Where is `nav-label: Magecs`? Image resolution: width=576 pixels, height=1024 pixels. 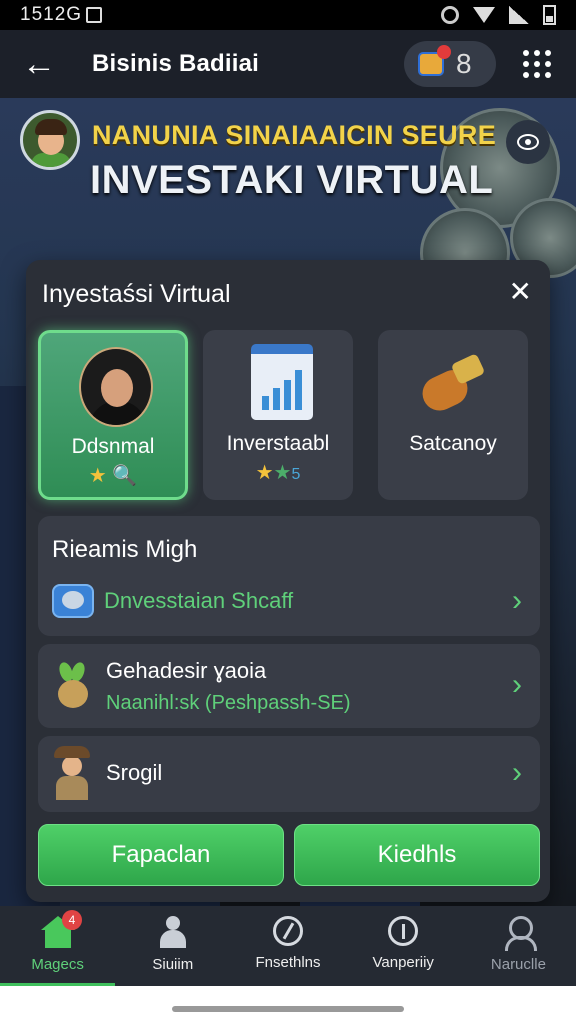
nav-label: Magecs is located at coordinates (57, 964).